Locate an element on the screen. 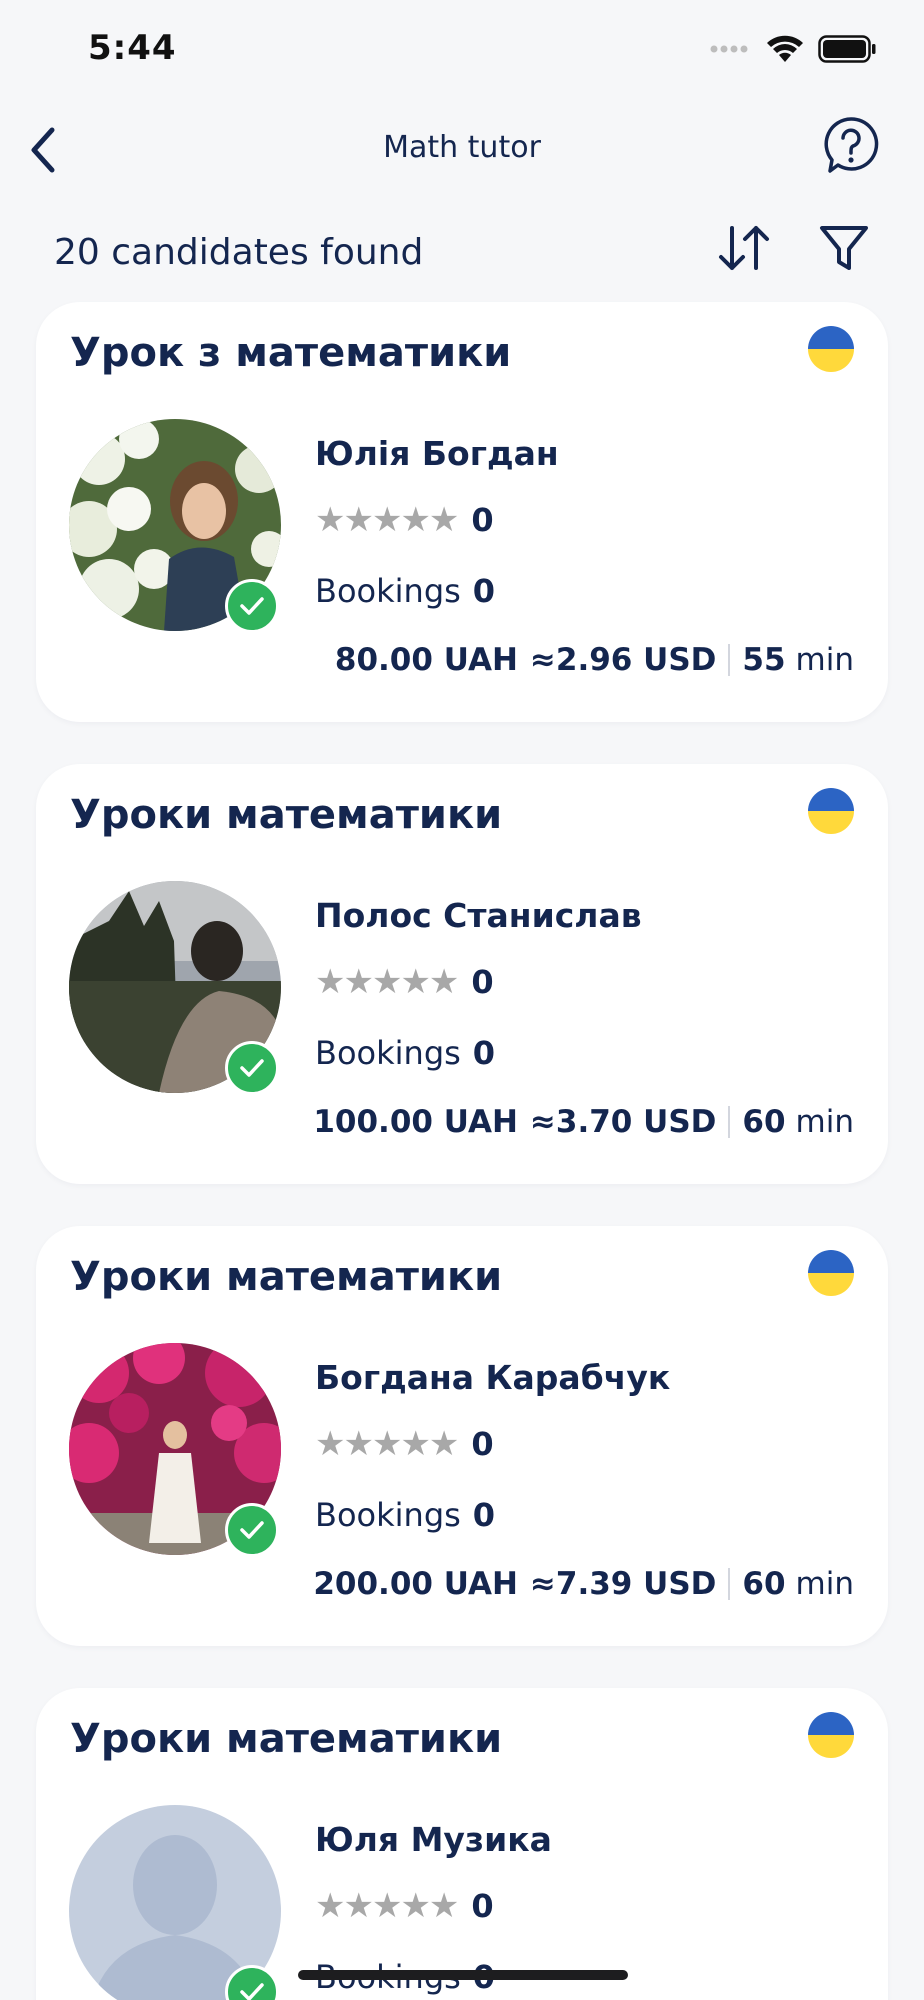 The height and width of the screenshot is (2000, 924). tutor-name: Богдана Карабчук is located at coordinates (493, 1377).